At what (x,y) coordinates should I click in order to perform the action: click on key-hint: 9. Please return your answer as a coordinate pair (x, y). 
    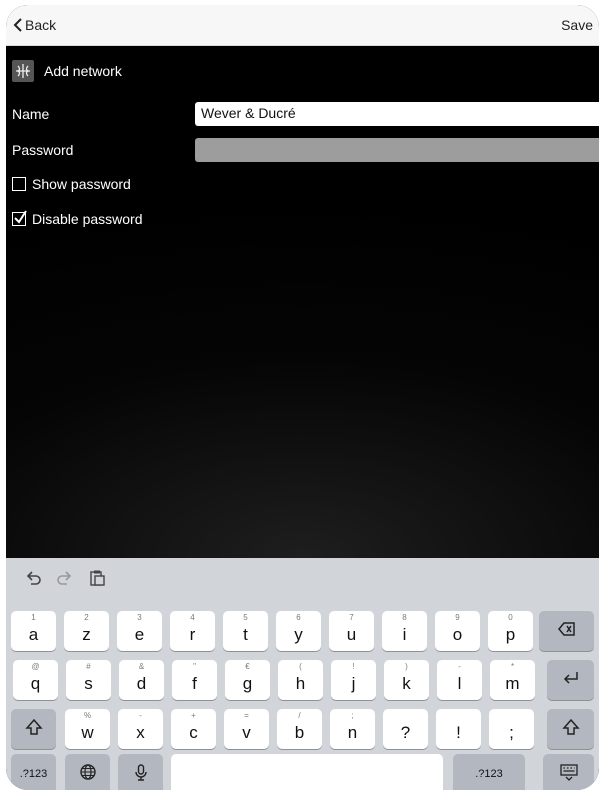
    Looking at the image, I should click on (457, 617).